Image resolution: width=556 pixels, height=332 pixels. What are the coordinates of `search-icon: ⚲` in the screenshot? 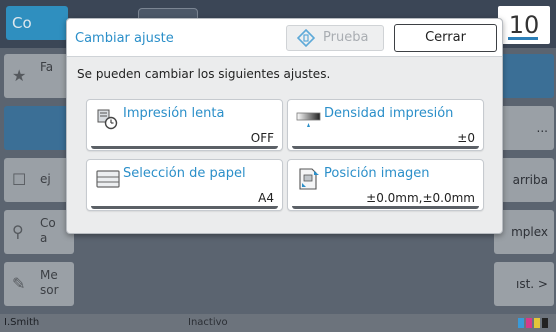 It's located at (18, 231).